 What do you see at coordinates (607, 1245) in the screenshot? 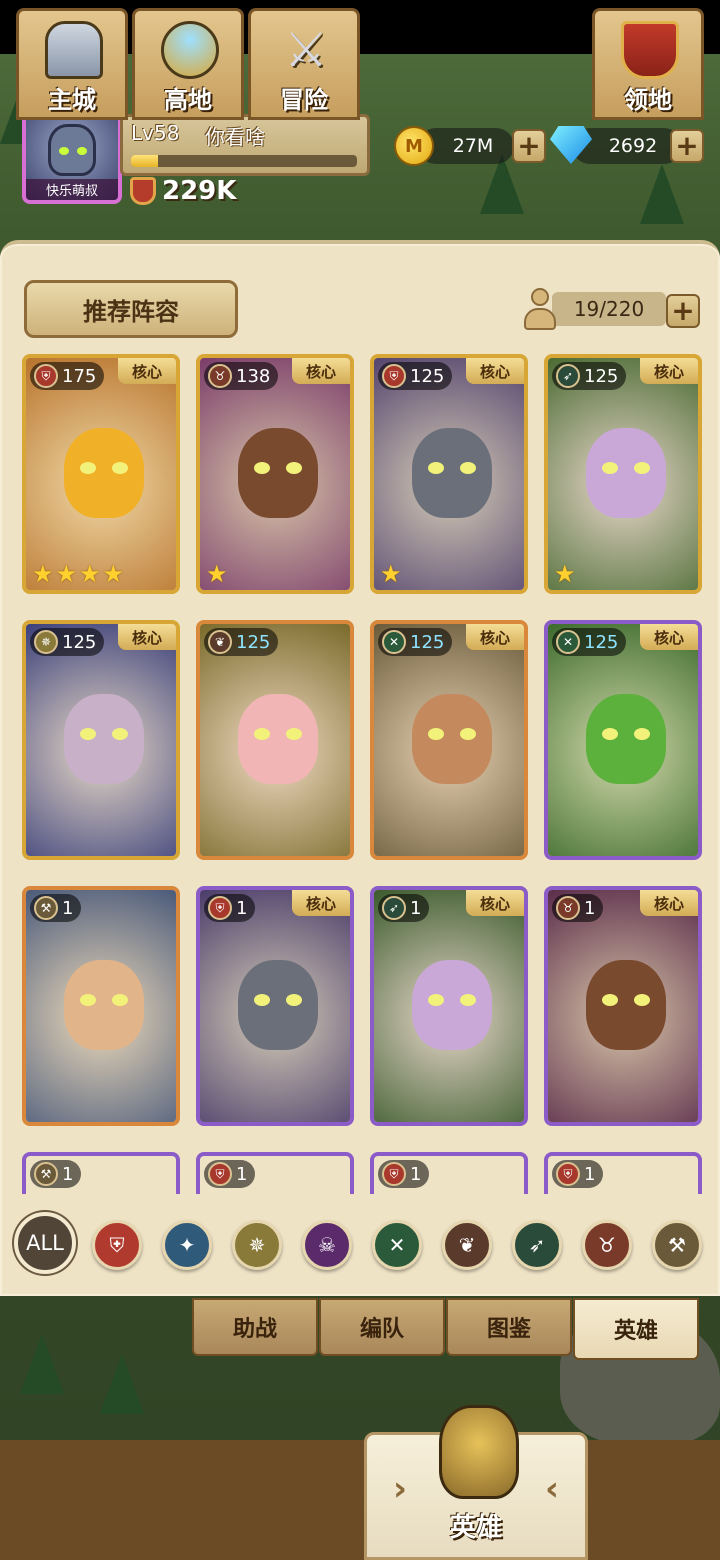
I see `filter-bull-icon: ♉` at bounding box center [607, 1245].